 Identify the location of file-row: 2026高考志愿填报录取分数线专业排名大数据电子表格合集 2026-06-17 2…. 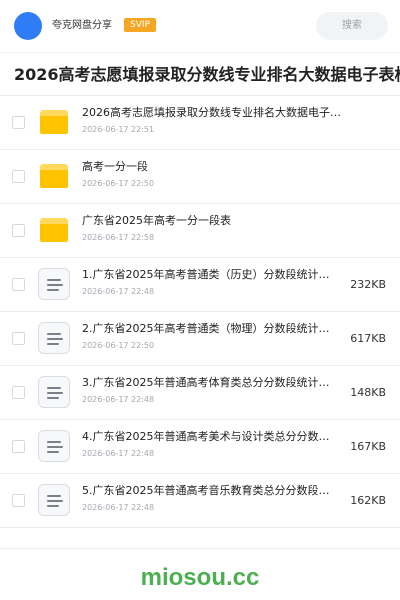
(200, 123).